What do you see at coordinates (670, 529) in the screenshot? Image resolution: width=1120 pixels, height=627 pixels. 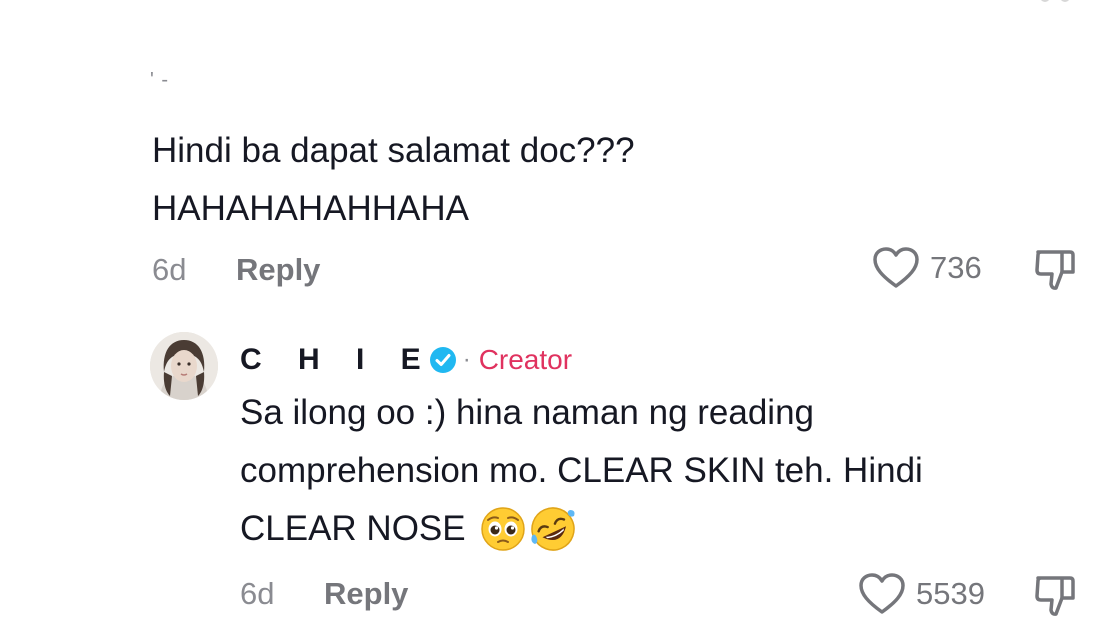 I see `comment-text-line-with-emoji: CLEAR NOSE` at bounding box center [670, 529].